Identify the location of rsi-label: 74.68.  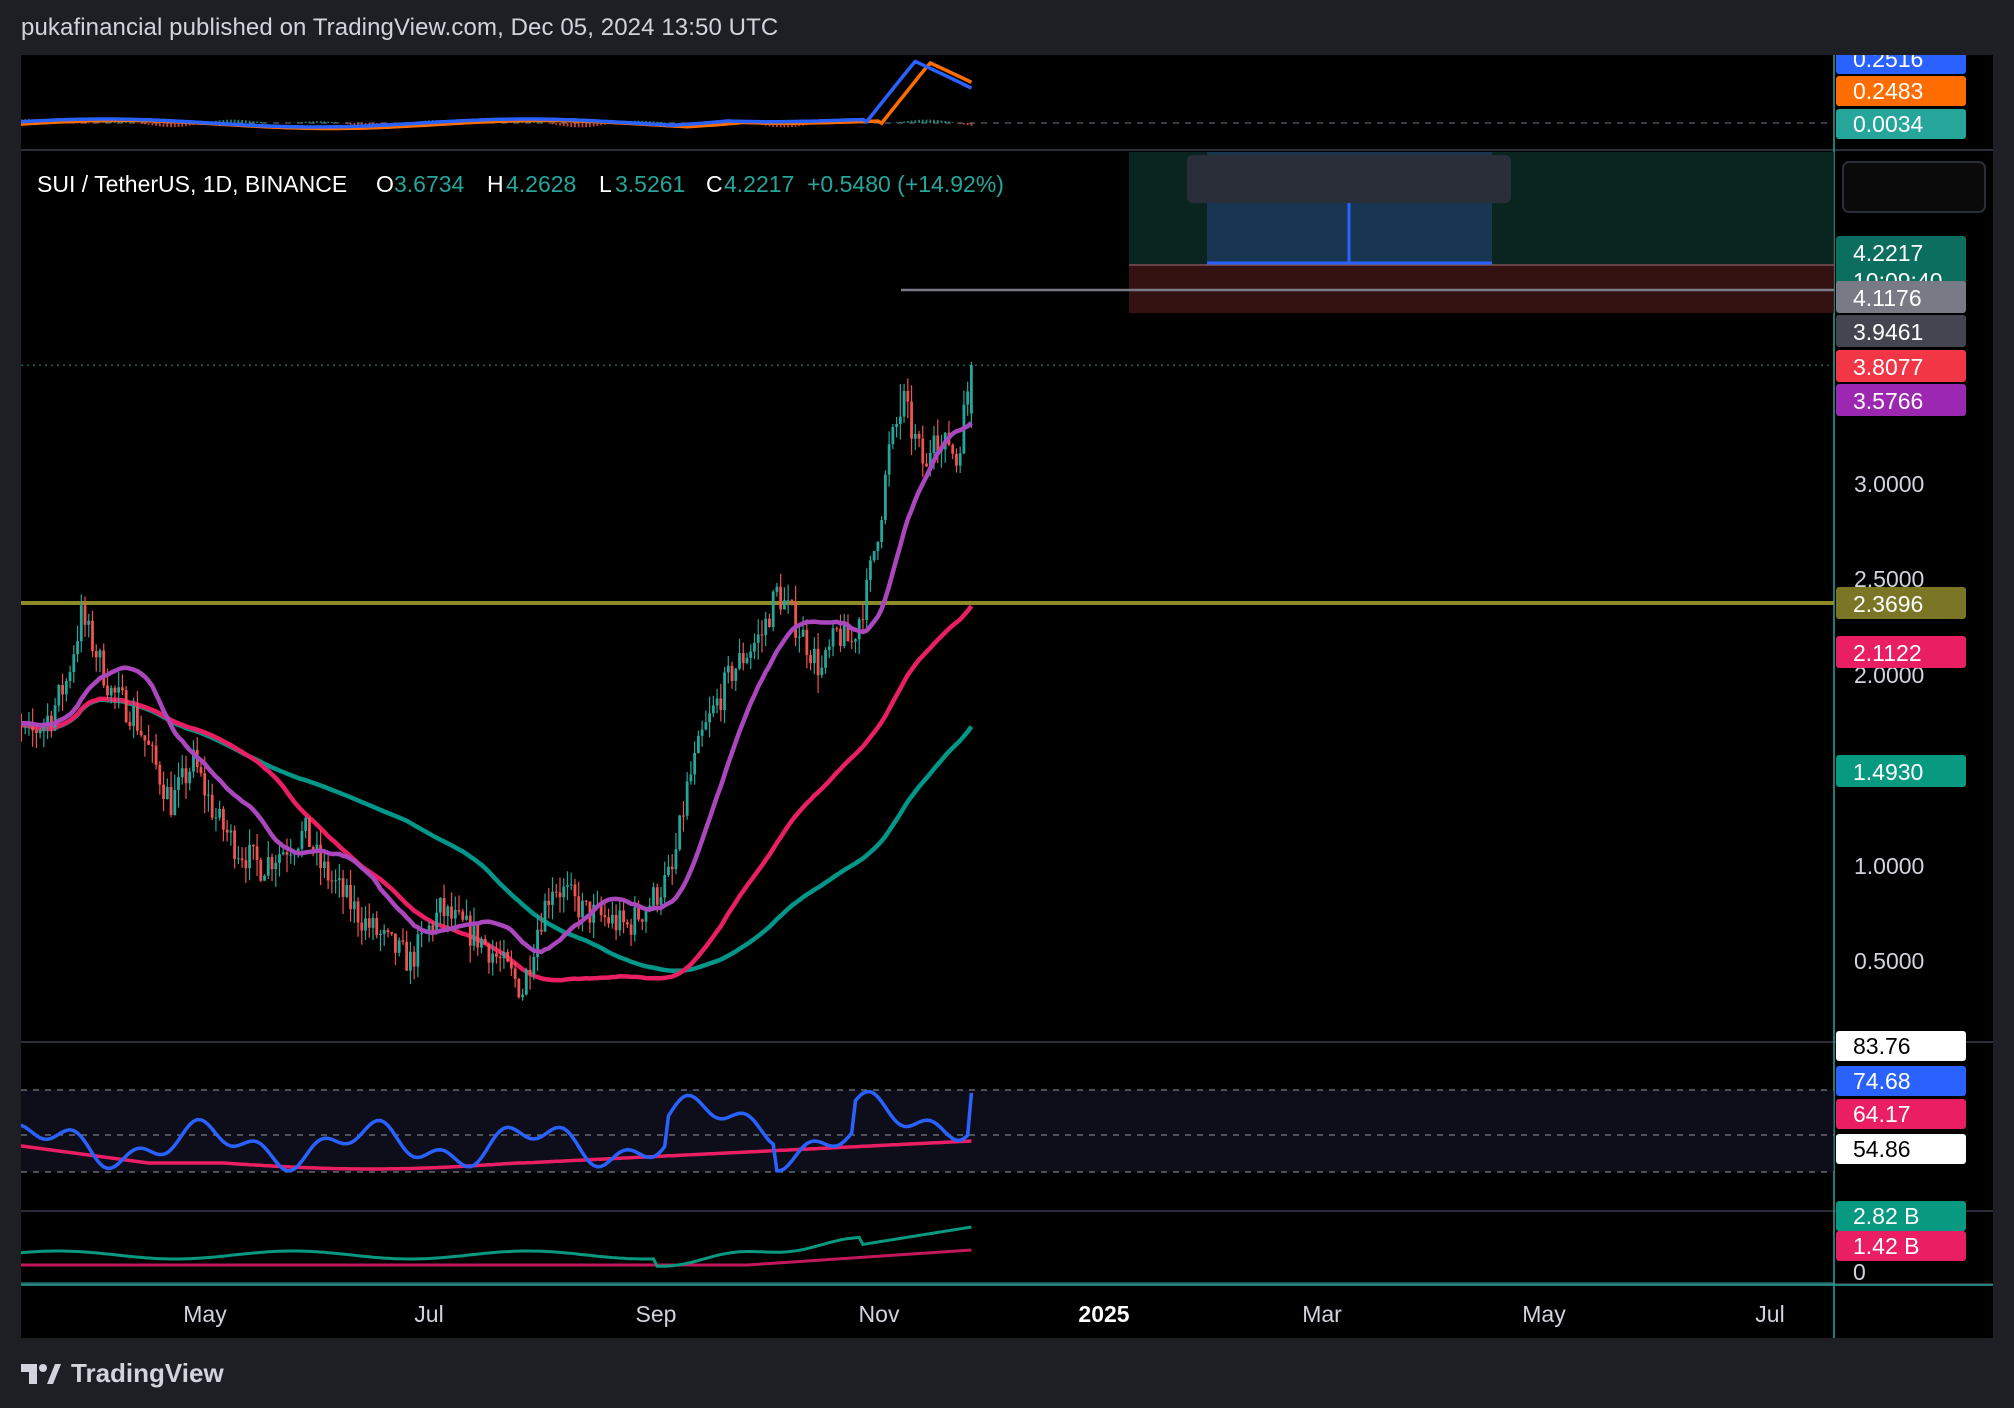
(1882, 1081).